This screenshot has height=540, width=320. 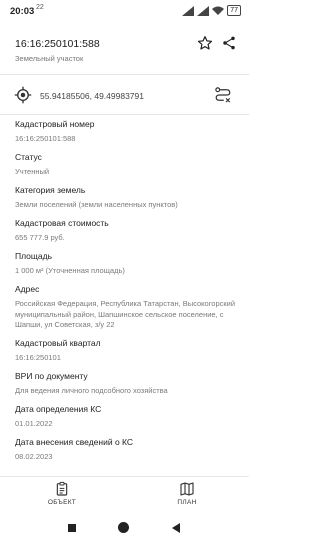 I want to click on field-label: Категория земель, so click(x=50, y=190).